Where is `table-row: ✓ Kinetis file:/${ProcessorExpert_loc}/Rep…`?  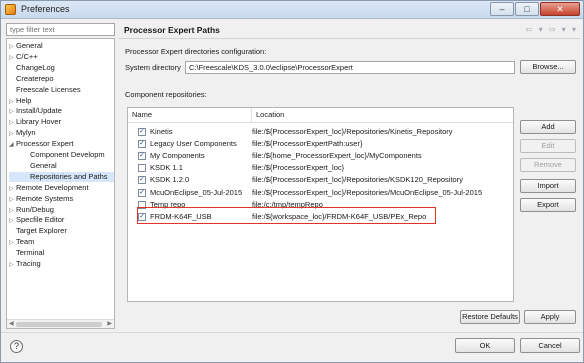
table-row: ✓ Kinetis file:/${ProcessorExpert_loc}/Rep… is located at coordinates (320, 132).